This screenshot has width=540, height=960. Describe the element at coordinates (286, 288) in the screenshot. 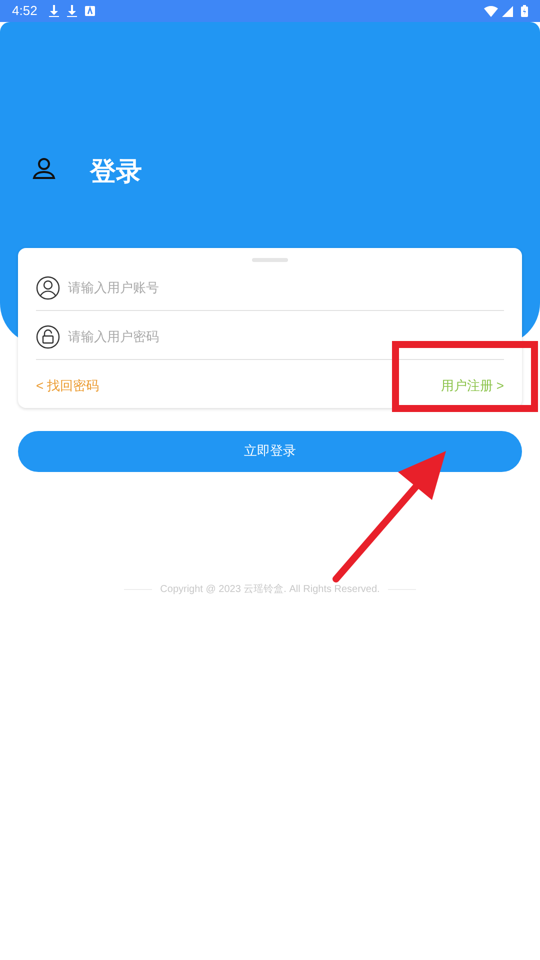

I see `input-field: 请输入用户账号` at that location.